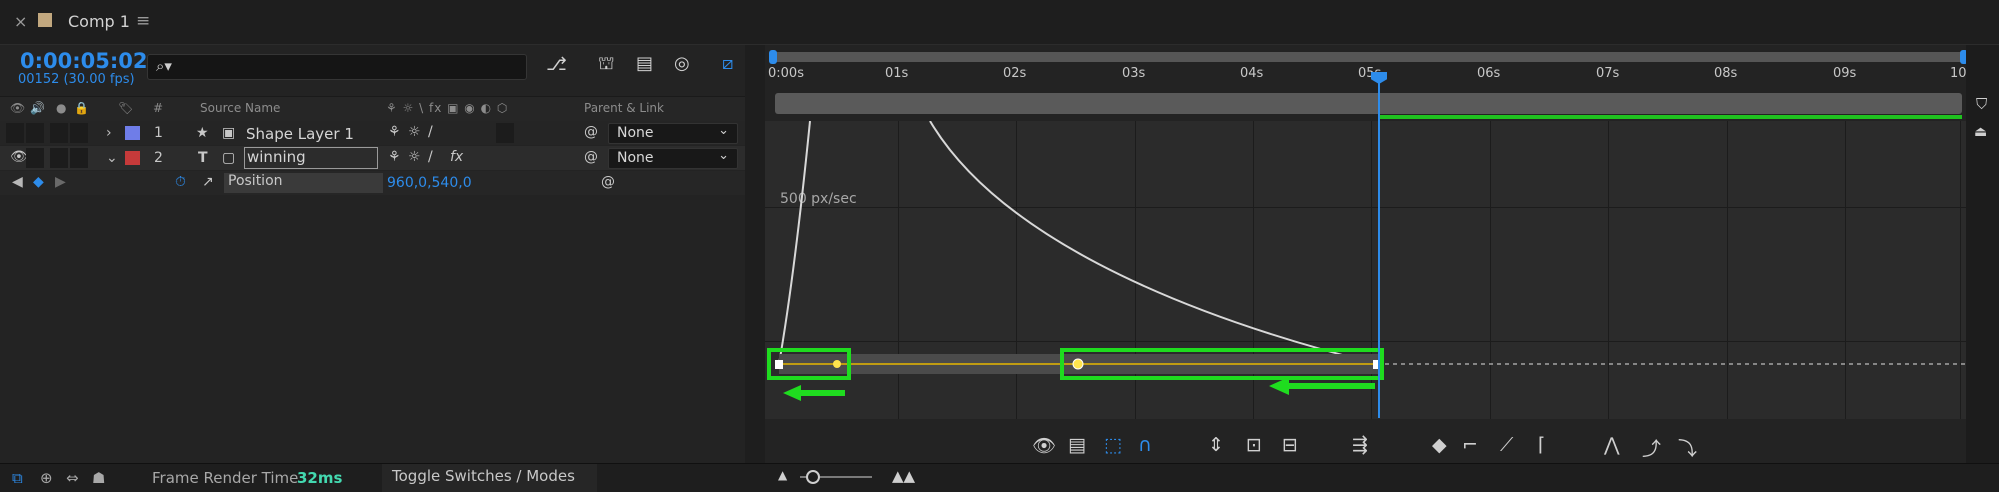 This screenshot has width=1999, height=492. Describe the element at coordinates (773, 57) in the screenshot. I see `work-area-start-handle` at that location.